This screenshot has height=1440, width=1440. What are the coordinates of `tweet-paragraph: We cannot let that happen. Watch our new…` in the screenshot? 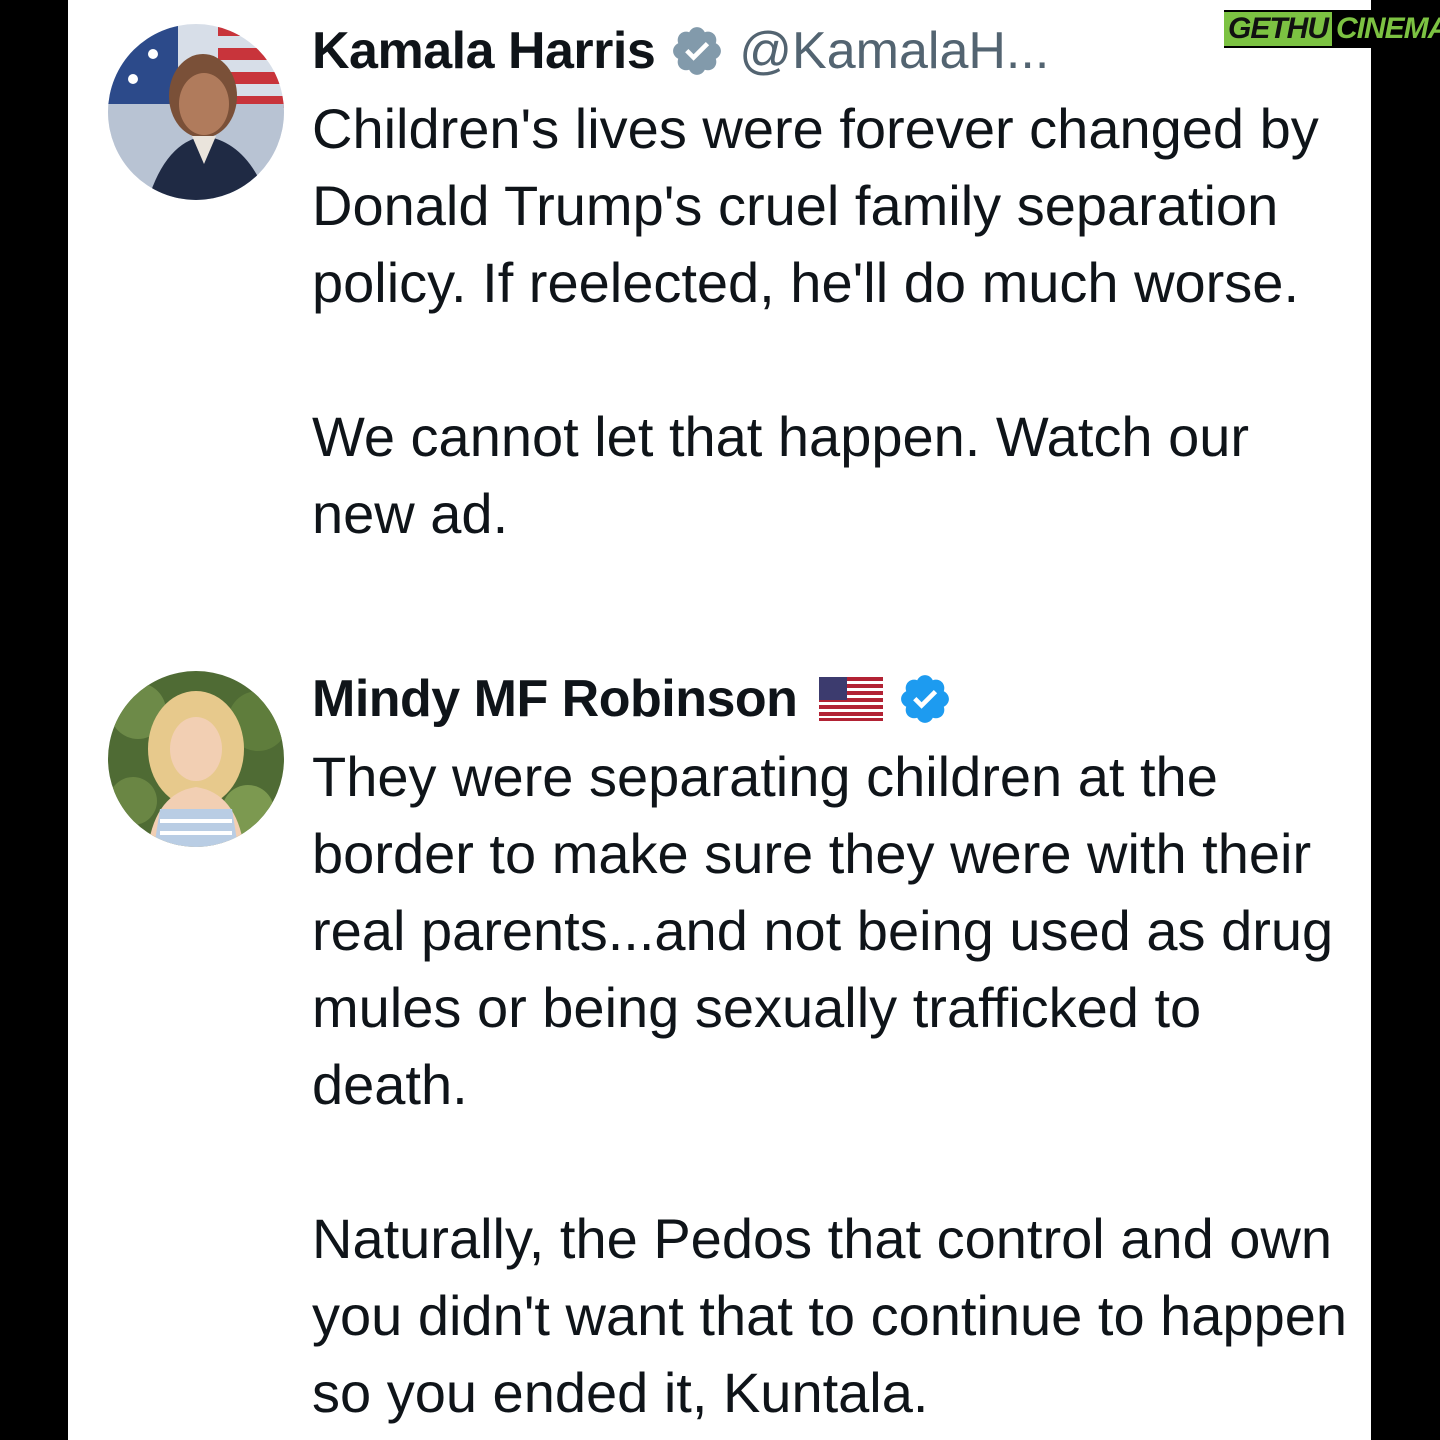 It's located at (781, 475).